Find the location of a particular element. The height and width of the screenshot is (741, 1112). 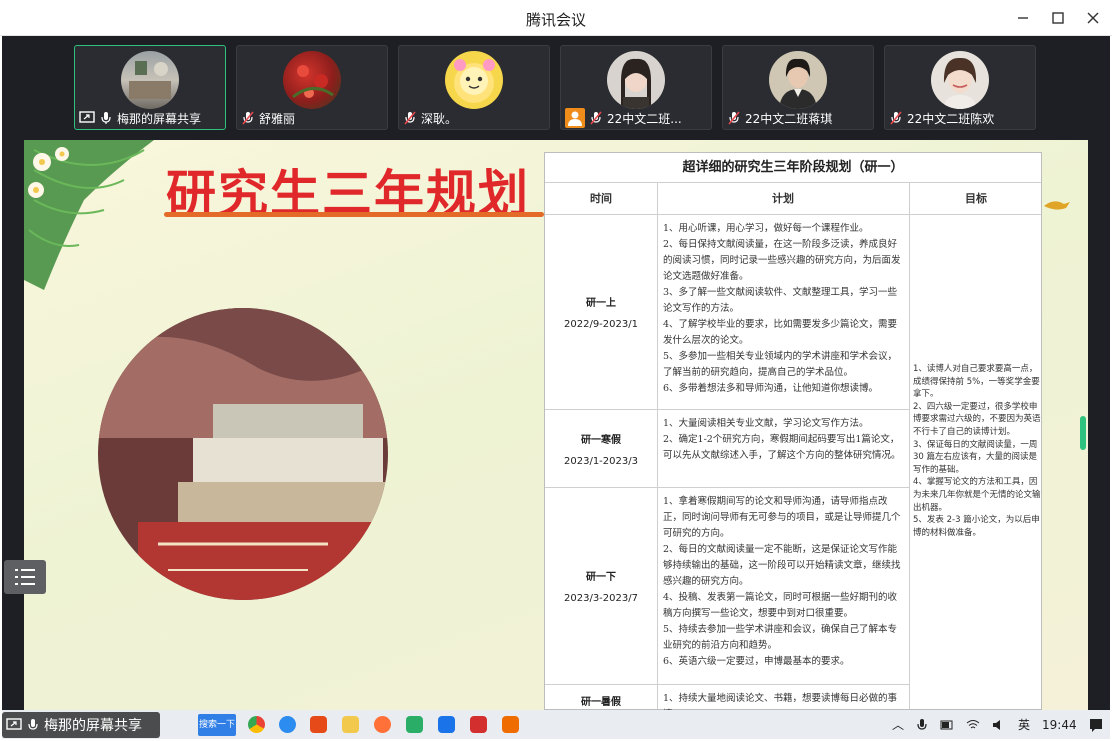

menu-button is located at coordinates (25, 577).